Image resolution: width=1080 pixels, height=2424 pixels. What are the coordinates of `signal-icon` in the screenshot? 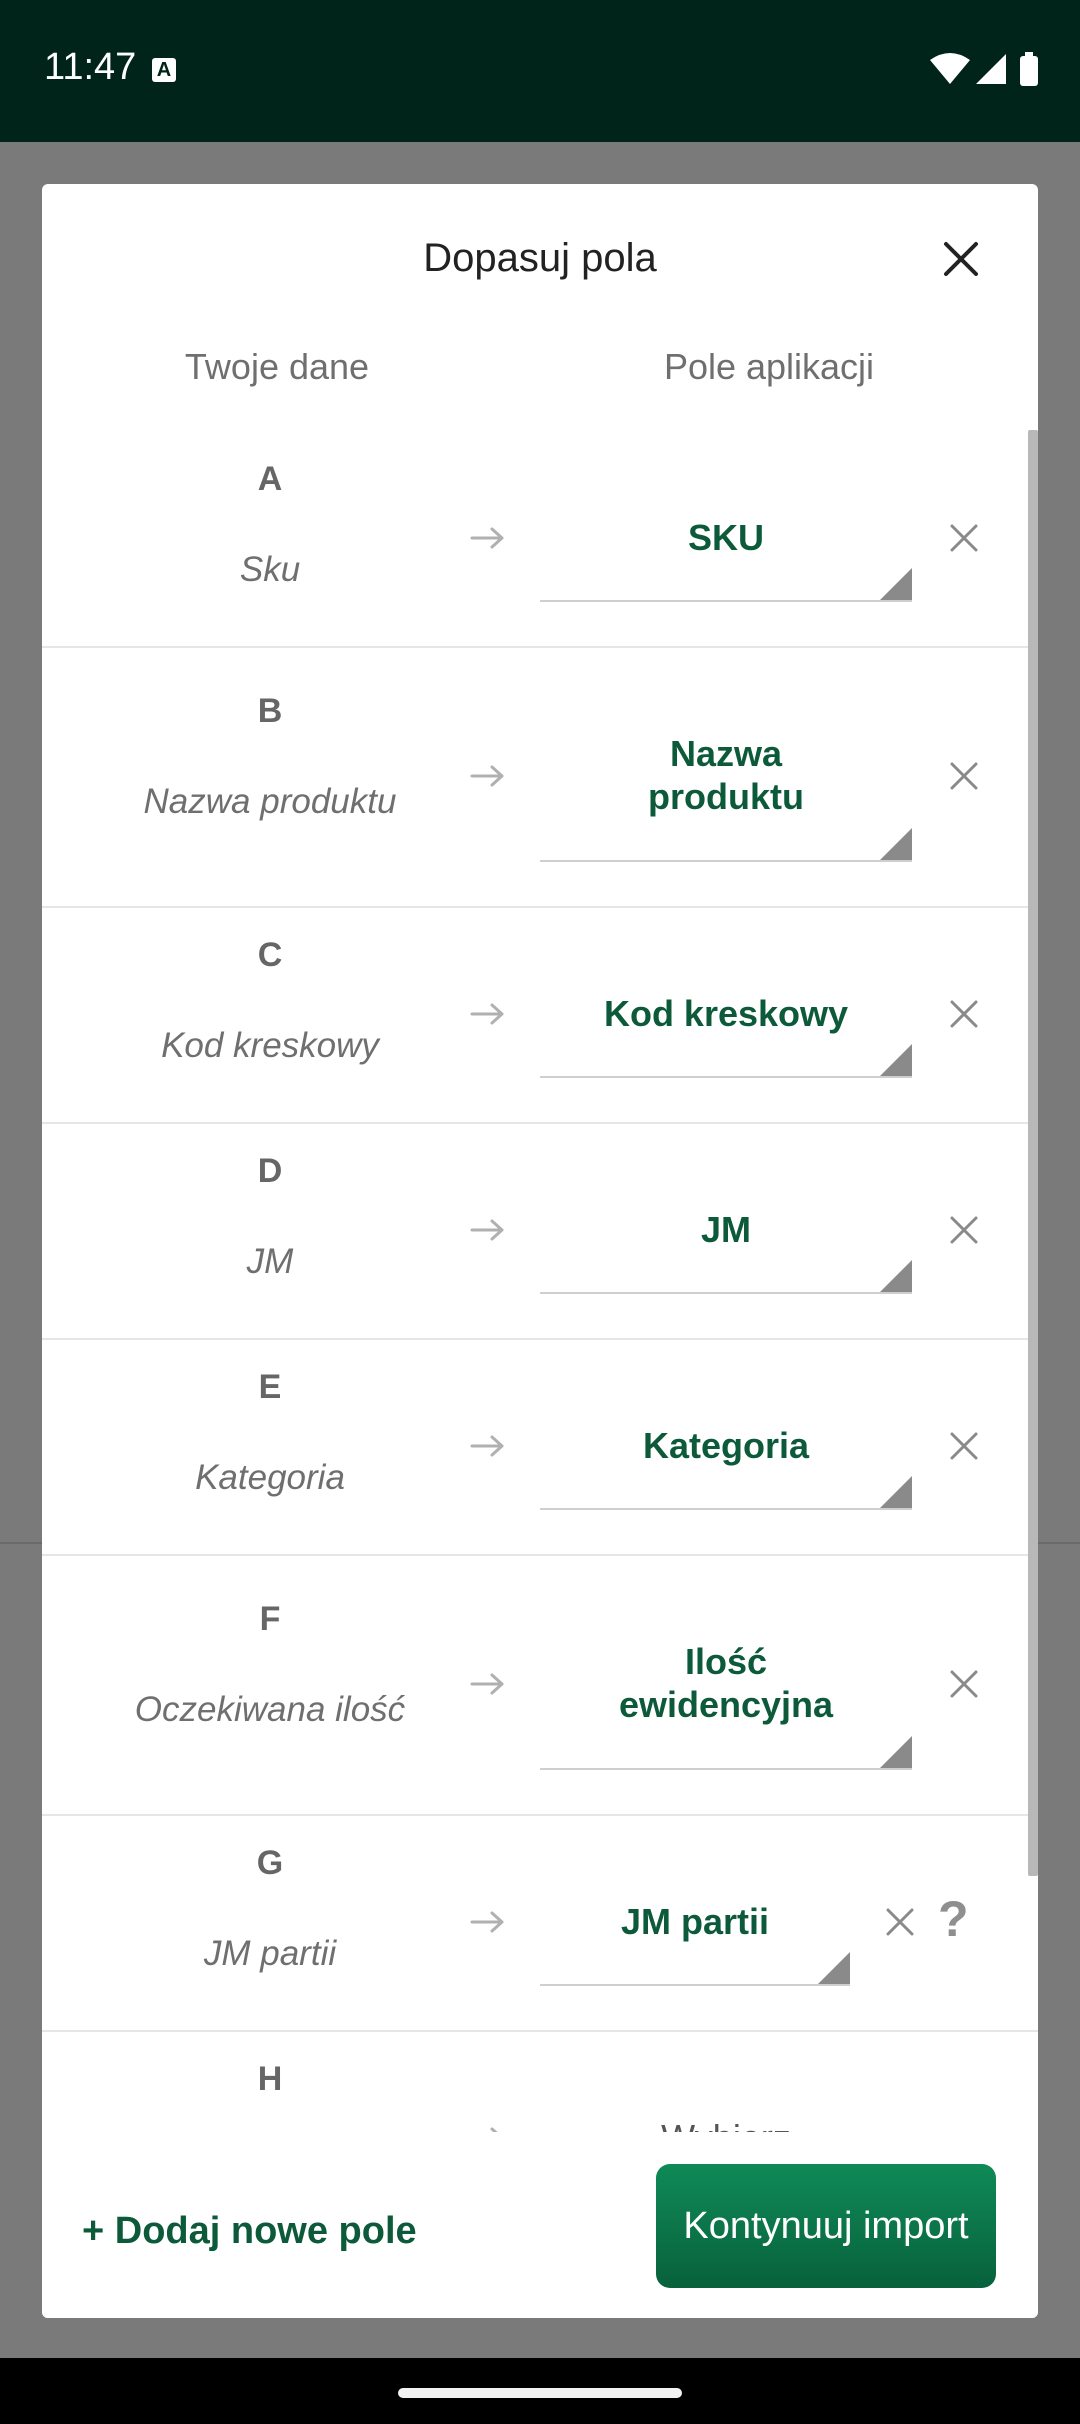 It's located at (991, 69).